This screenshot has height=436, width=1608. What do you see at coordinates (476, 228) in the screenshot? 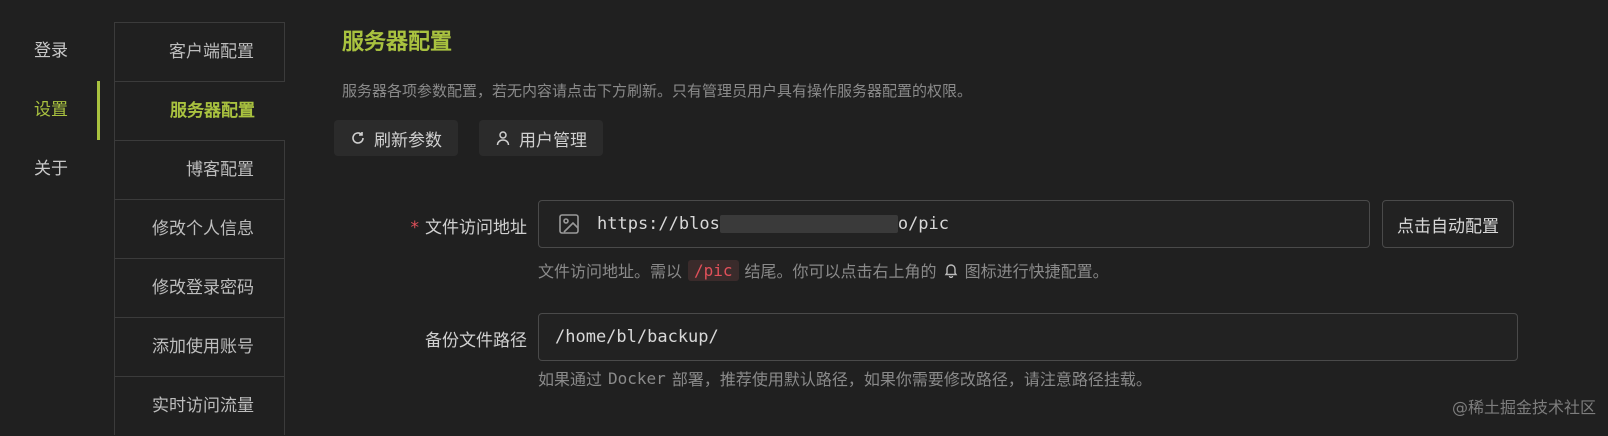
I see `file-url-label-text: 文件访问地址` at bounding box center [476, 228].